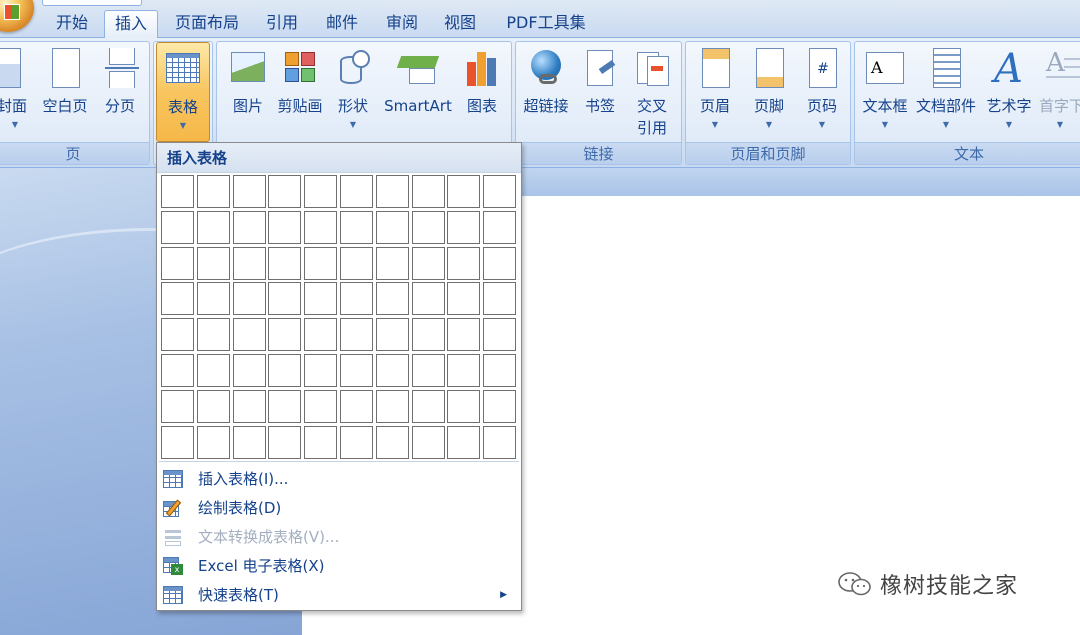 The width and height of the screenshot is (1080, 635). I want to click on tab-home: 开始, so click(72, 24).